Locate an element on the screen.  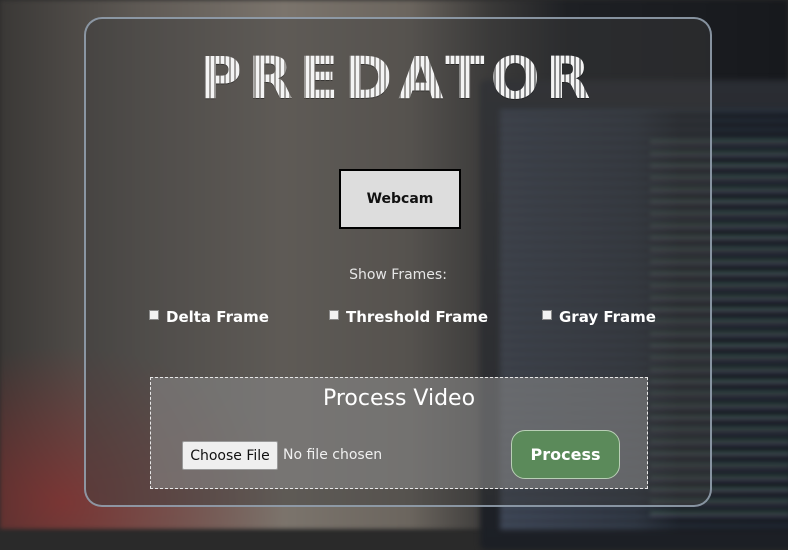
delta-frame-option: Delta Frame is located at coordinates (209, 317).